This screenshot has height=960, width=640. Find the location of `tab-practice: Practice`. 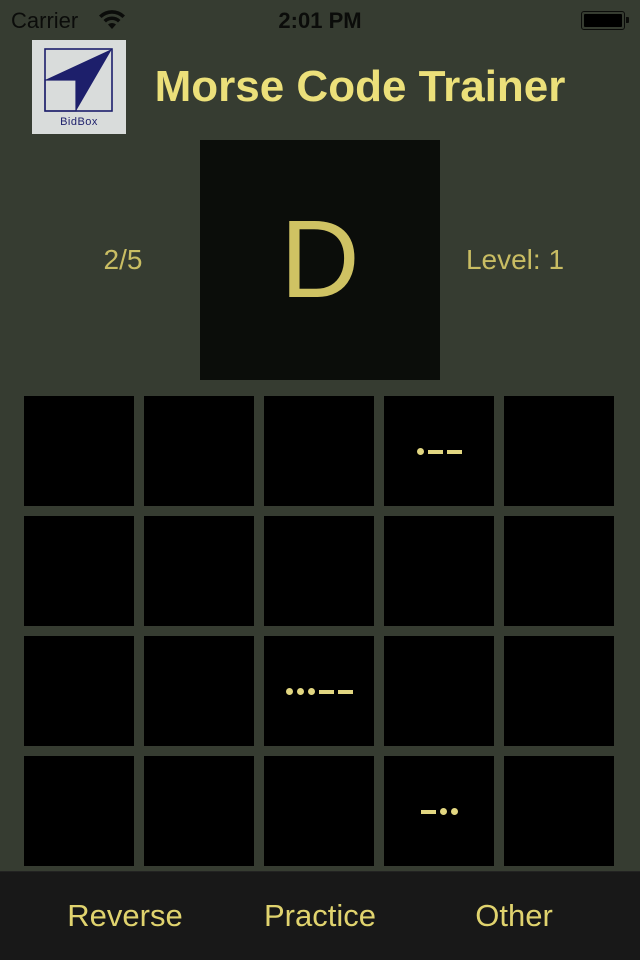

tab-practice: Practice is located at coordinates (320, 916).